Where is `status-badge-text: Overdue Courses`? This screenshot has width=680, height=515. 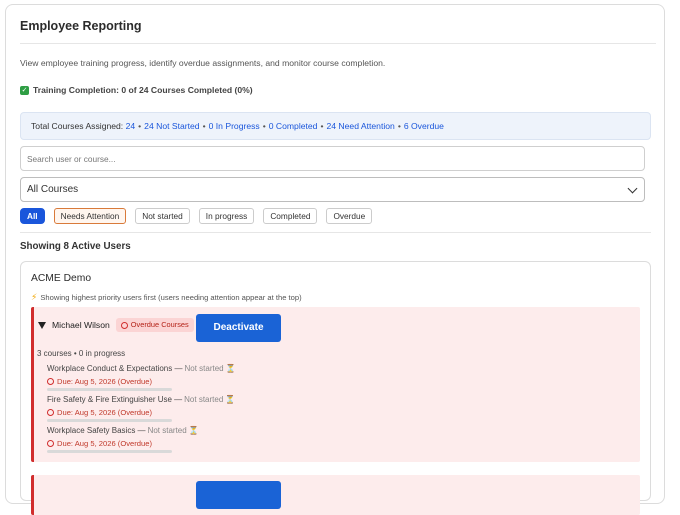 status-badge-text: Overdue Courses is located at coordinates (159, 324).